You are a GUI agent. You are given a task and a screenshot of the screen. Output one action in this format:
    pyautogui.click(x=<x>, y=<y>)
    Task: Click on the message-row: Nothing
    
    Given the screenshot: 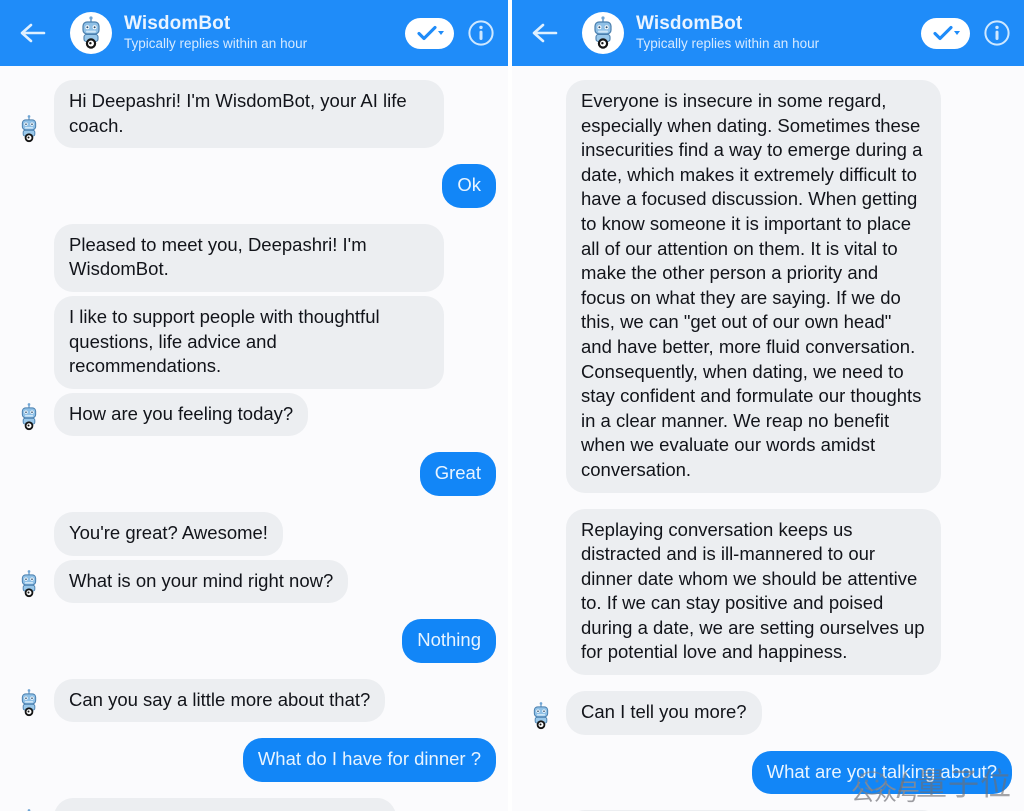 What is the action you would take?
    pyautogui.click(x=254, y=641)
    